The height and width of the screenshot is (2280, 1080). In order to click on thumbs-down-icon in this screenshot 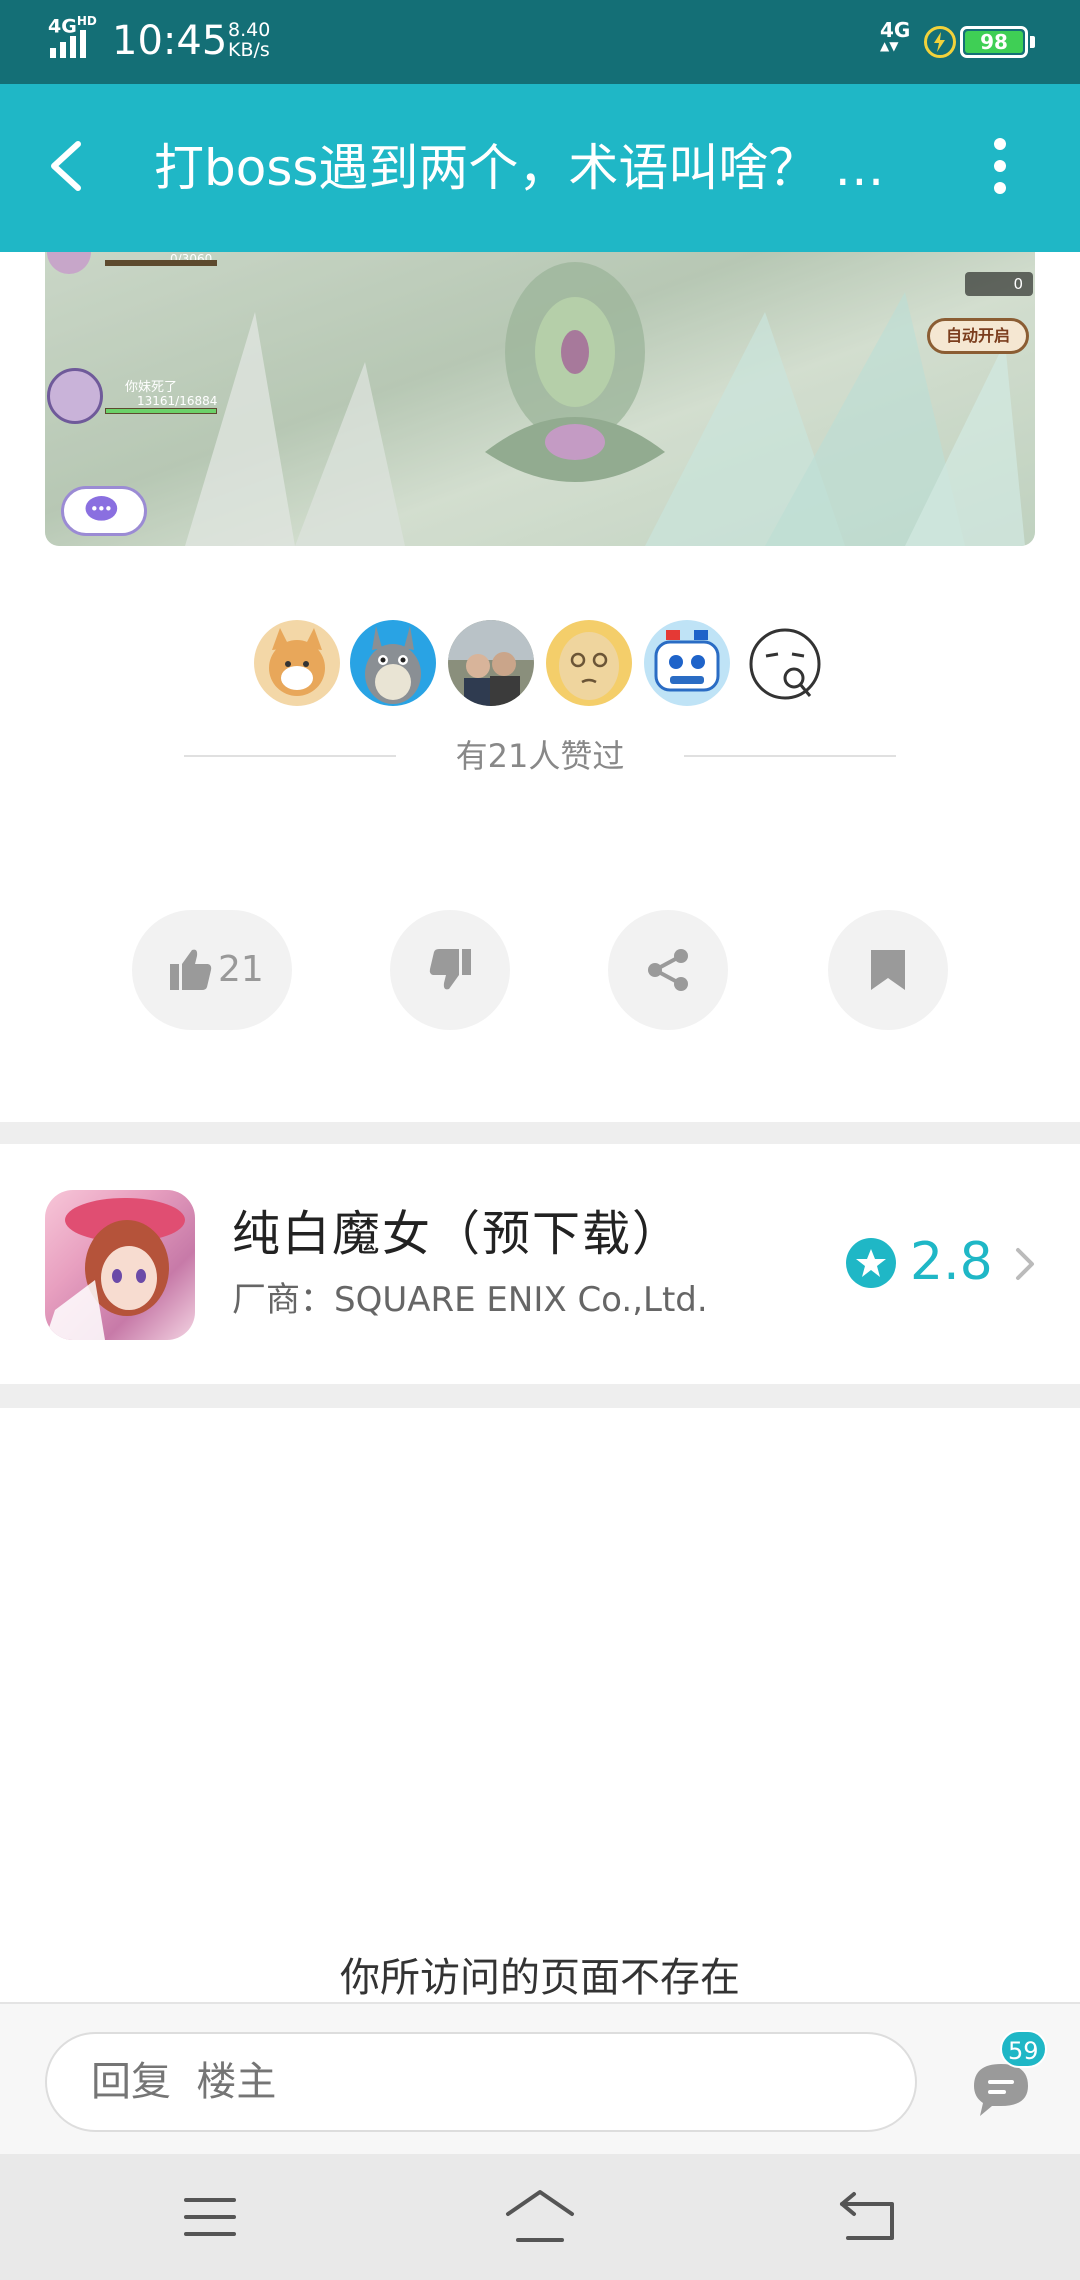, I will do `click(450, 969)`.